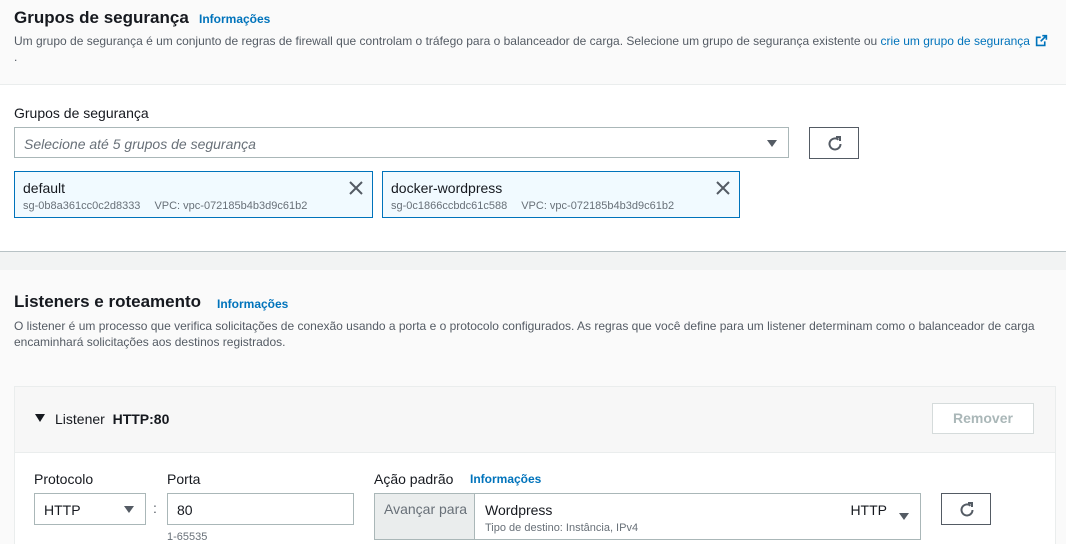  What do you see at coordinates (449, 206) in the screenshot?
I see `token-sg-id: sg-0c1866ccbdc61c588` at bounding box center [449, 206].